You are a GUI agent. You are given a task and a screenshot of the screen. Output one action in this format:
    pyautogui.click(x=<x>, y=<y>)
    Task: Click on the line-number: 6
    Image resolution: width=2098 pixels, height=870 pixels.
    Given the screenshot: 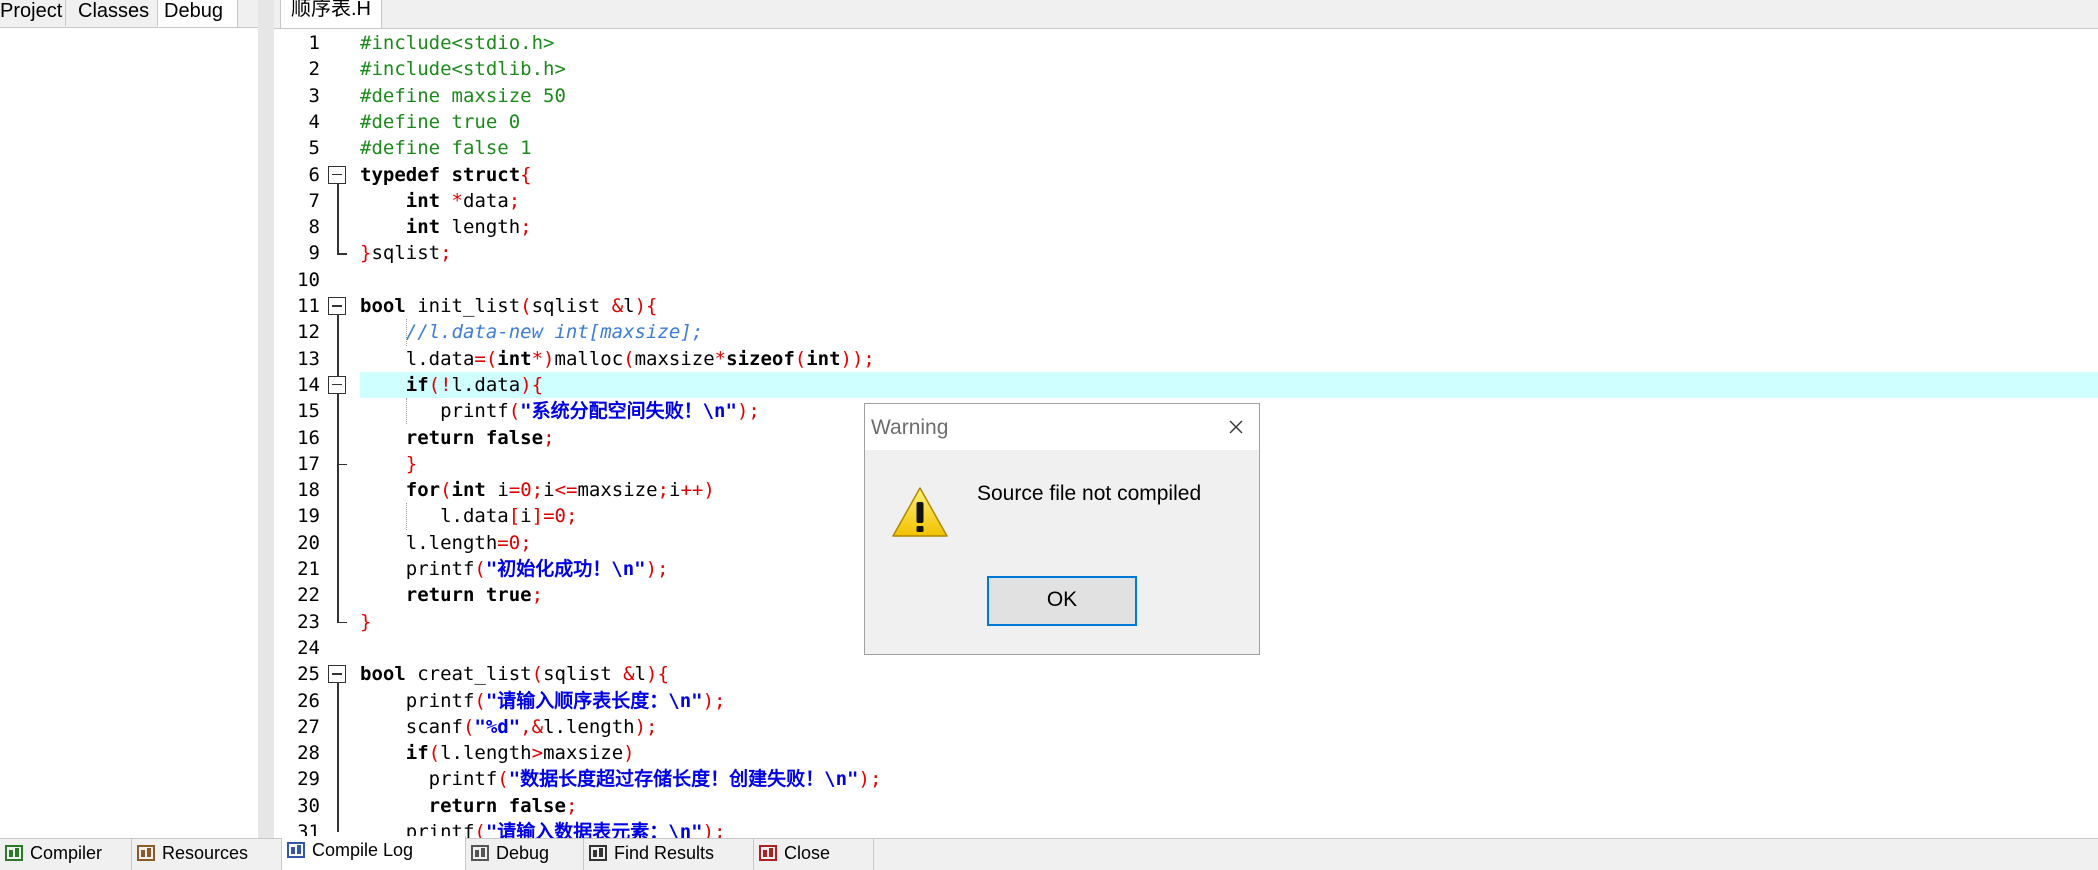 What is the action you would take?
    pyautogui.click(x=314, y=174)
    